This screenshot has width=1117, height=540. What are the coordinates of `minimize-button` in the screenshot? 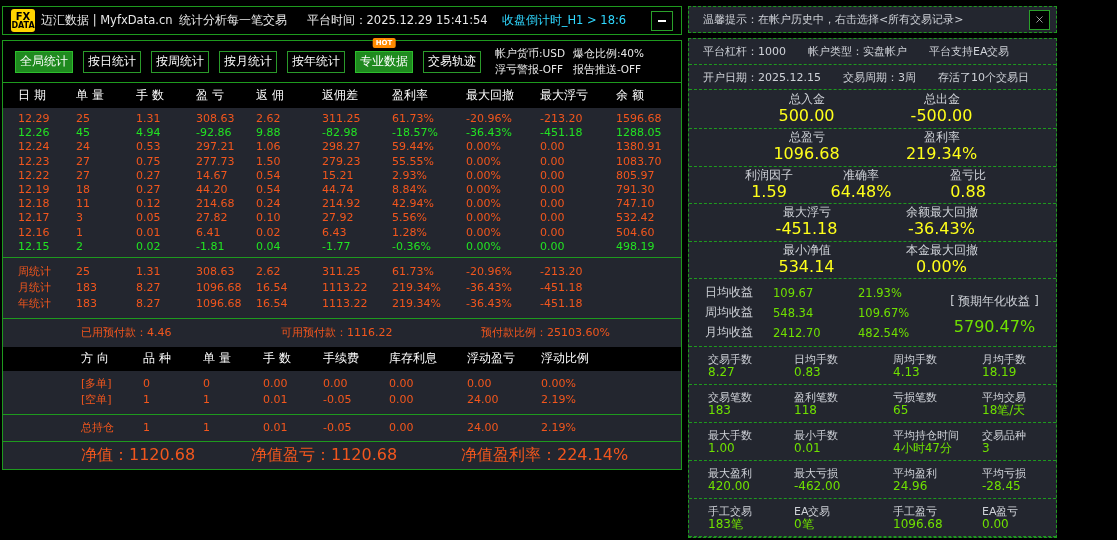 It's located at (662, 20).